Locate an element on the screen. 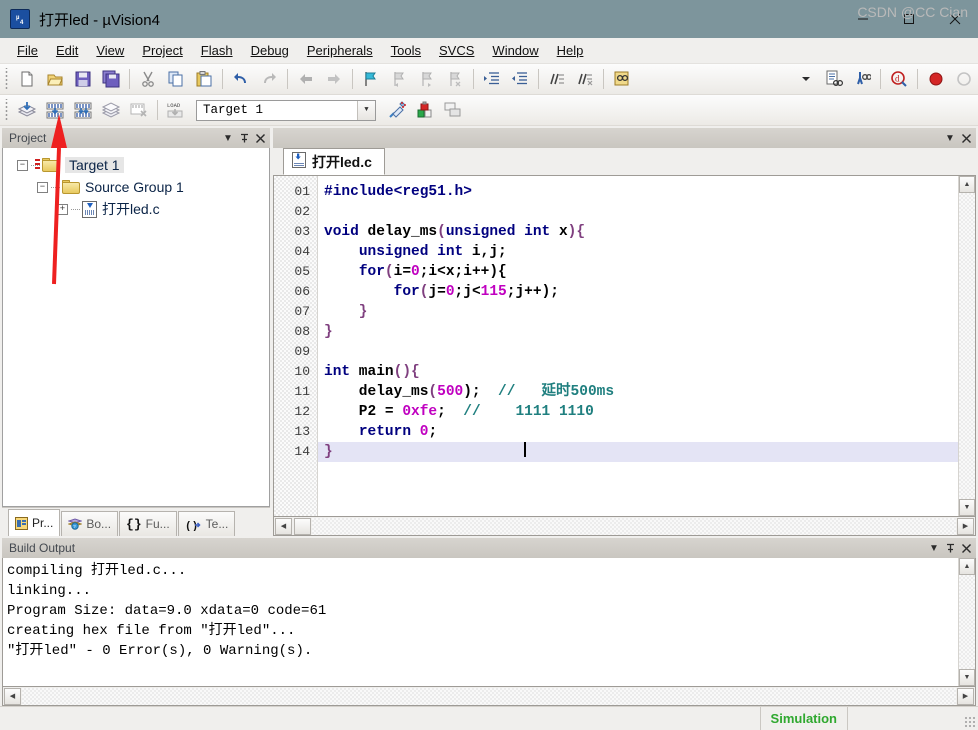  menu-edit: Edit is located at coordinates (67, 50).